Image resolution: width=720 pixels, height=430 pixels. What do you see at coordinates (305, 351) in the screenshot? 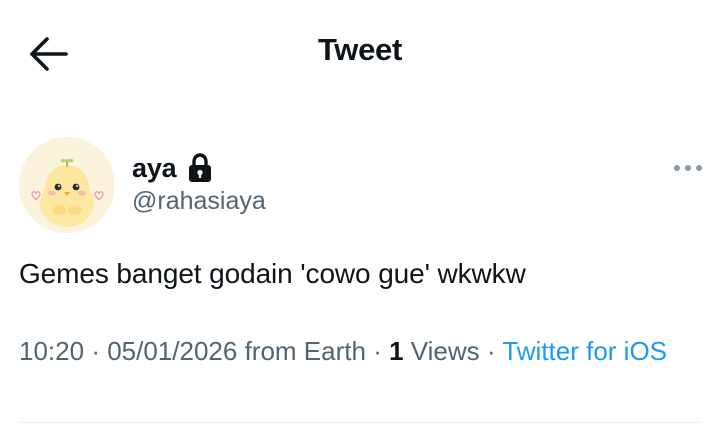
I see `tweet-location: from Earth` at bounding box center [305, 351].